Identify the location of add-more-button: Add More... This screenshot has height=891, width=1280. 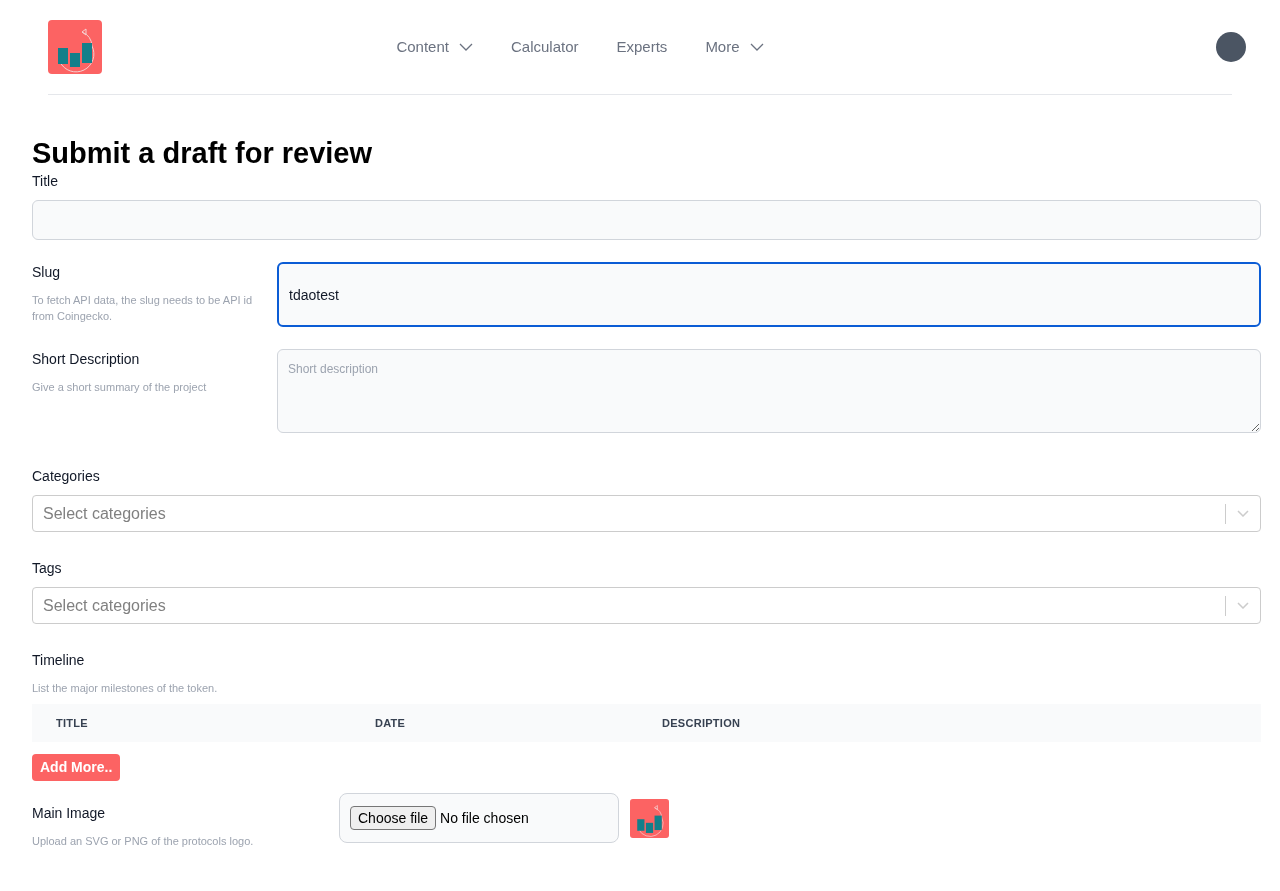
(76, 767).